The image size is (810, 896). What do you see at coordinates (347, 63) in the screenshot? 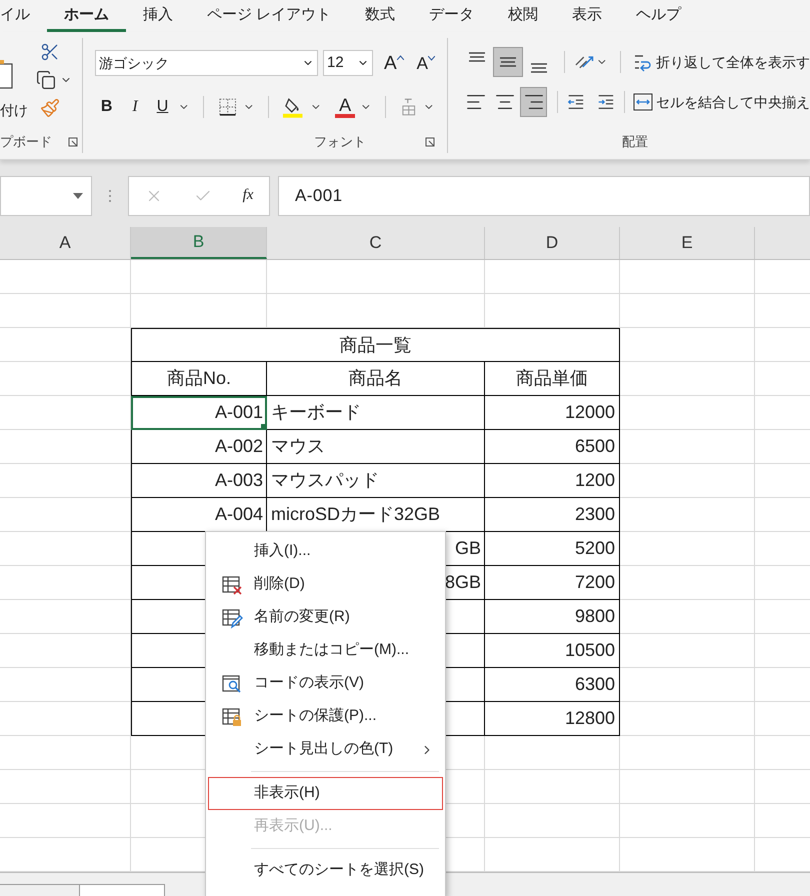
I see `font-size-field: 12` at bounding box center [347, 63].